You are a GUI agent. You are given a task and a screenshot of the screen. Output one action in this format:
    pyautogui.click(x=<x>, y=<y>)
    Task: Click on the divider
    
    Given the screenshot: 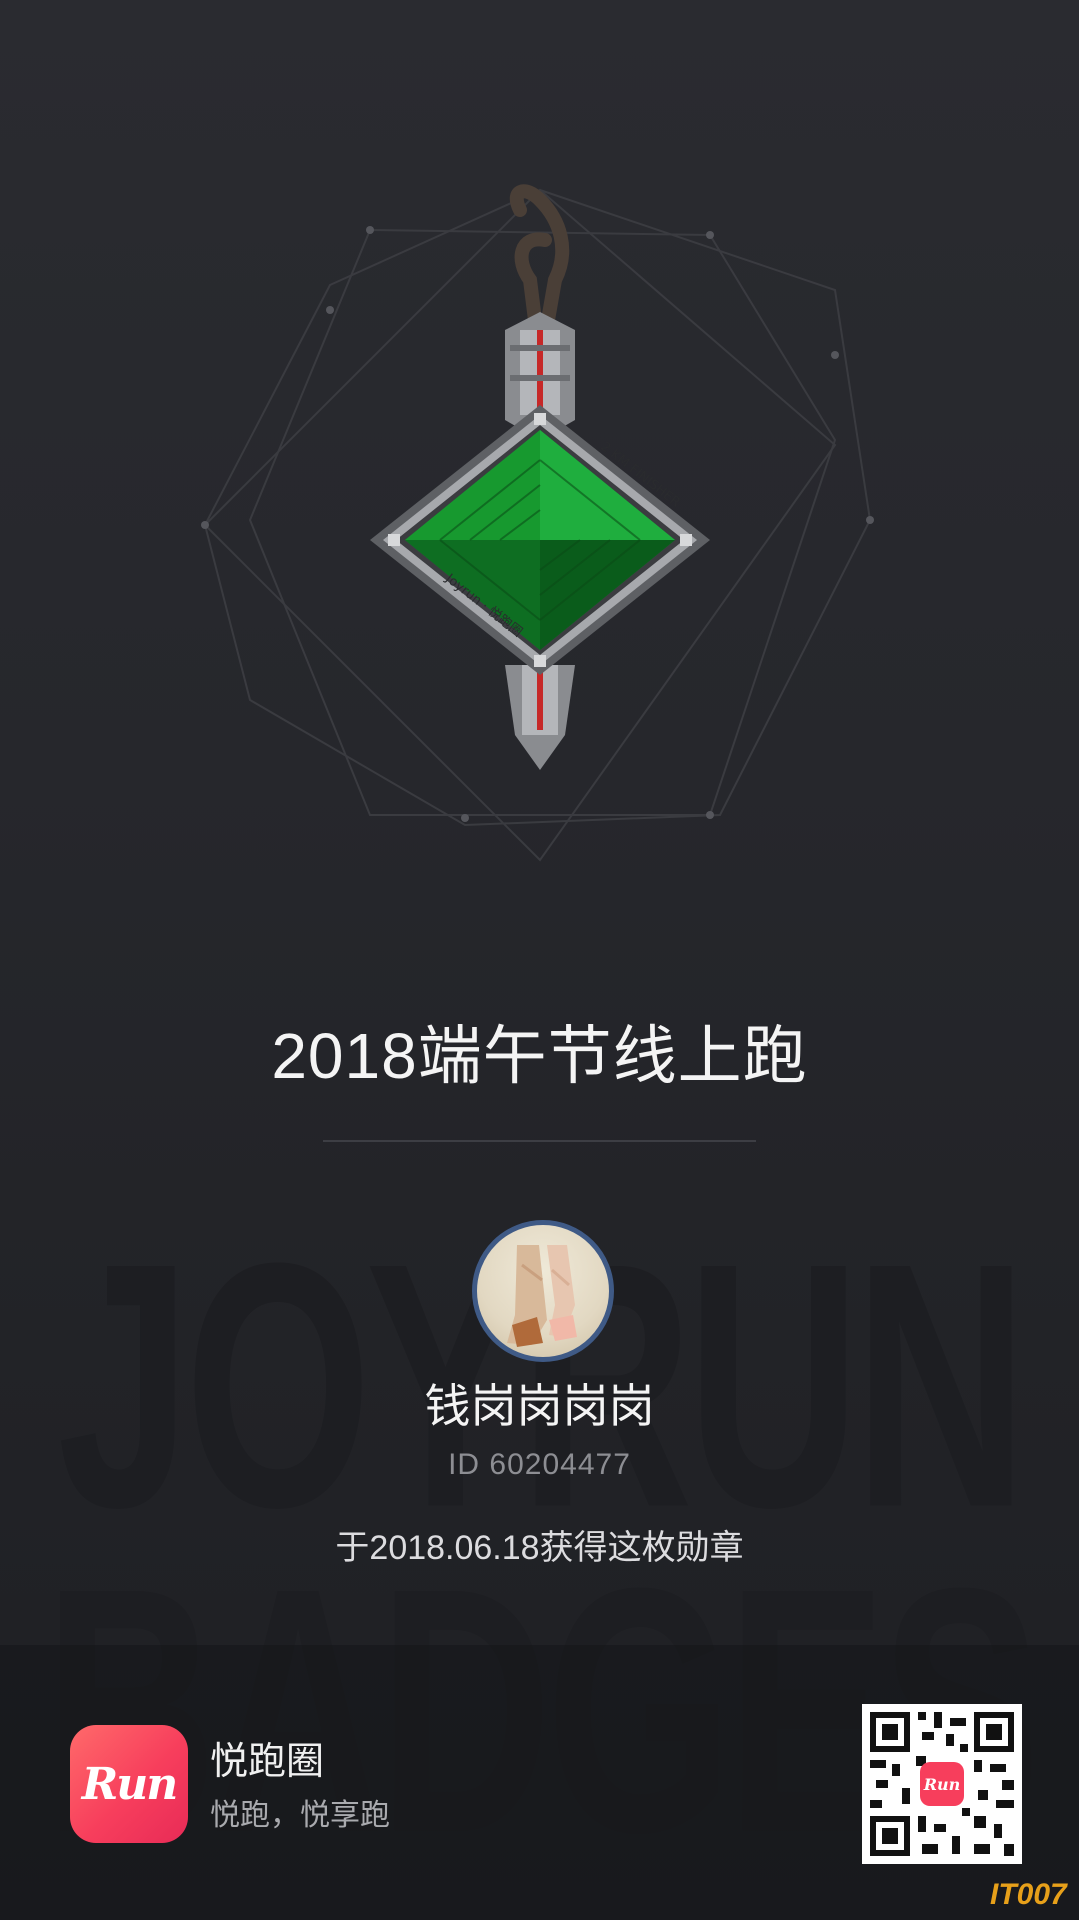 What is the action you would take?
    pyautogui.click(x=539, y=1141)
    